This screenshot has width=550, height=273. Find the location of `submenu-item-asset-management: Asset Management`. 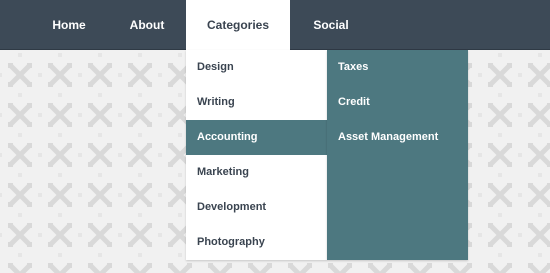

submenu-item-asset-management: Asset Management is located at coordinates (397, 137).